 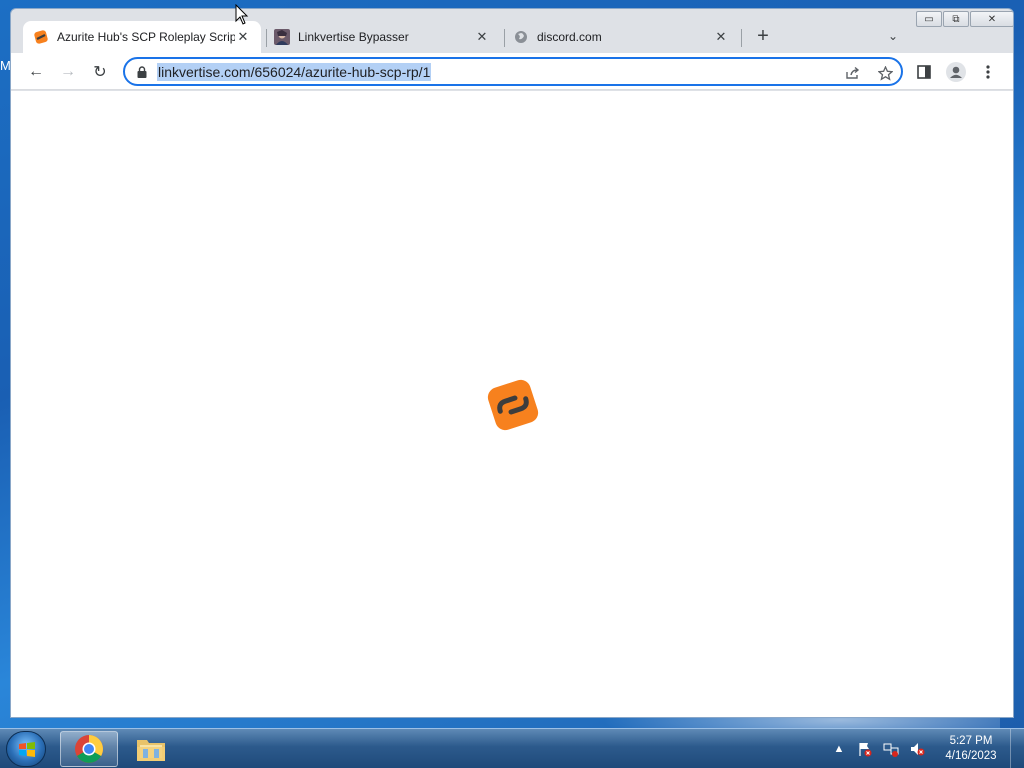 I want to click on window-controls: ▭ ⧉ ✕, so click(x=964, y=19).